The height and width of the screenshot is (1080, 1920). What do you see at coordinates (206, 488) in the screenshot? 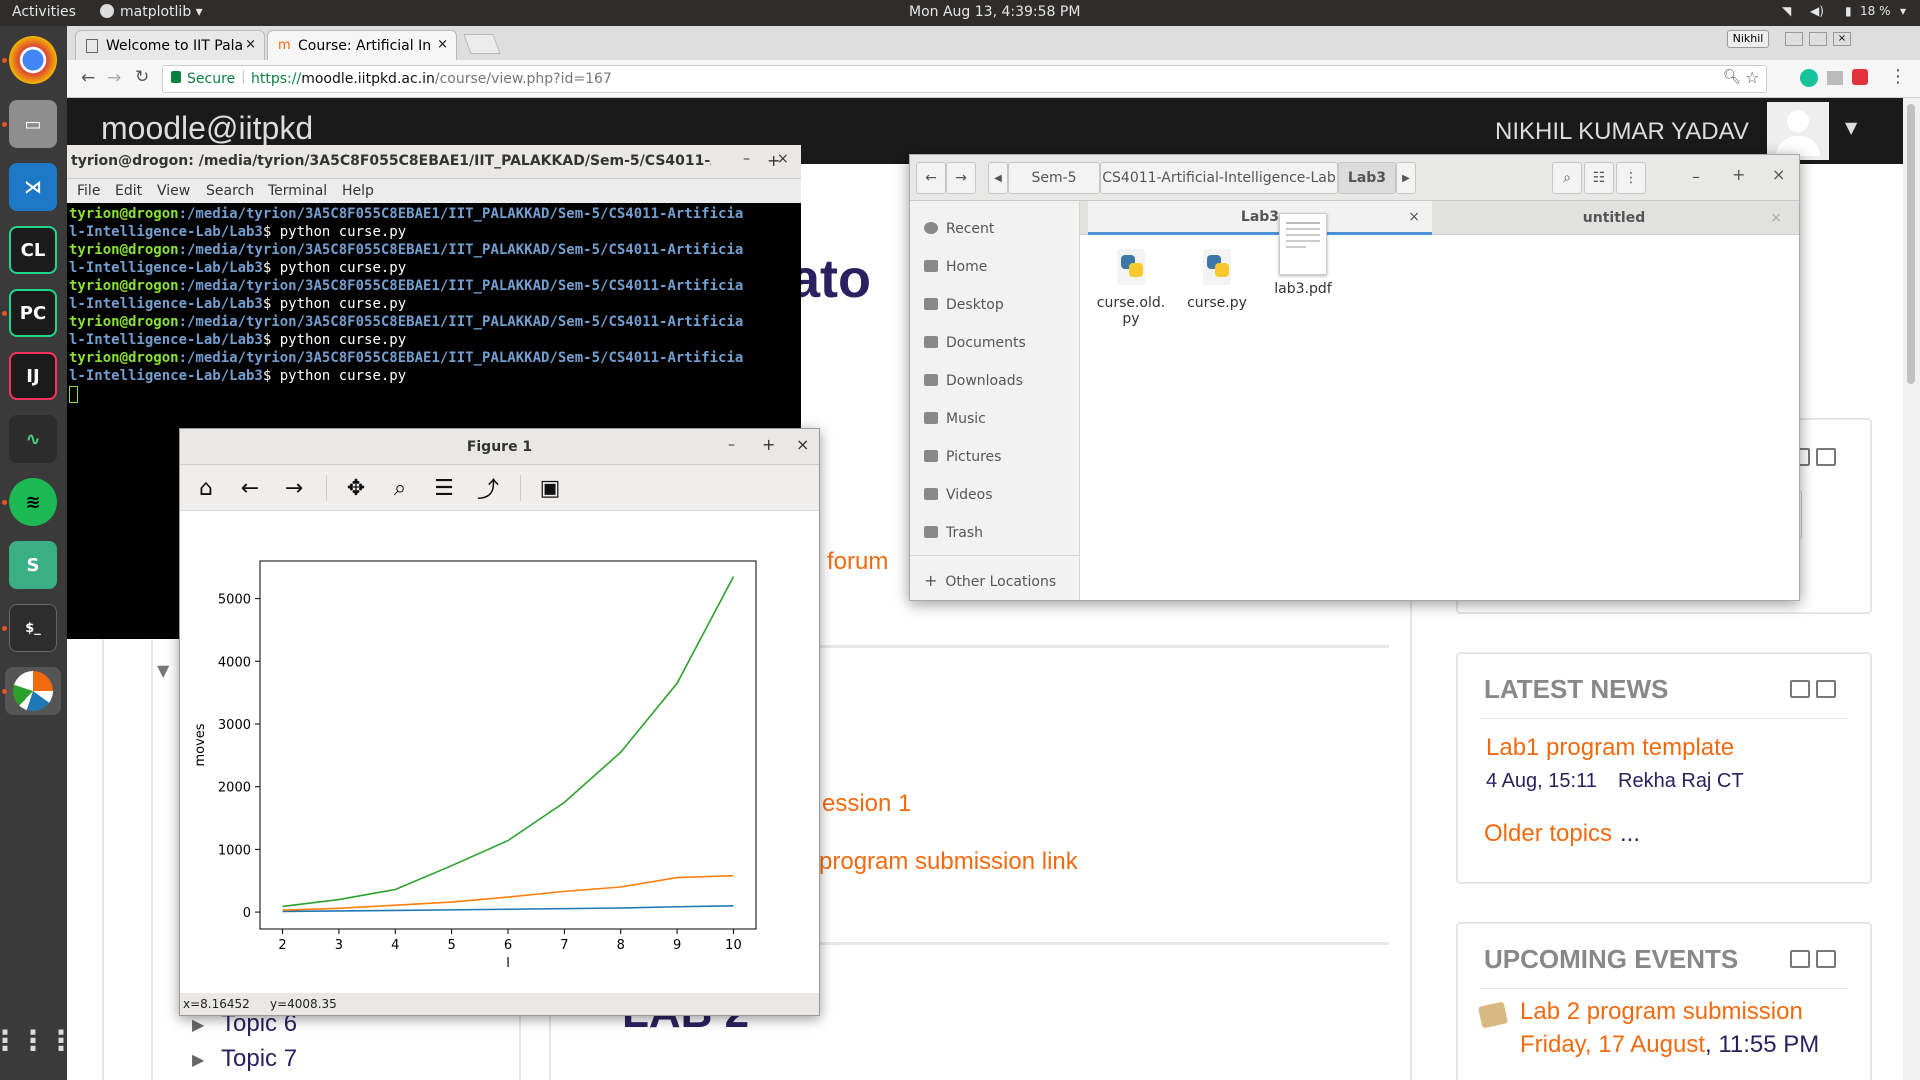
I see `home-icon: ⌂` at bounding box center [206, 488].